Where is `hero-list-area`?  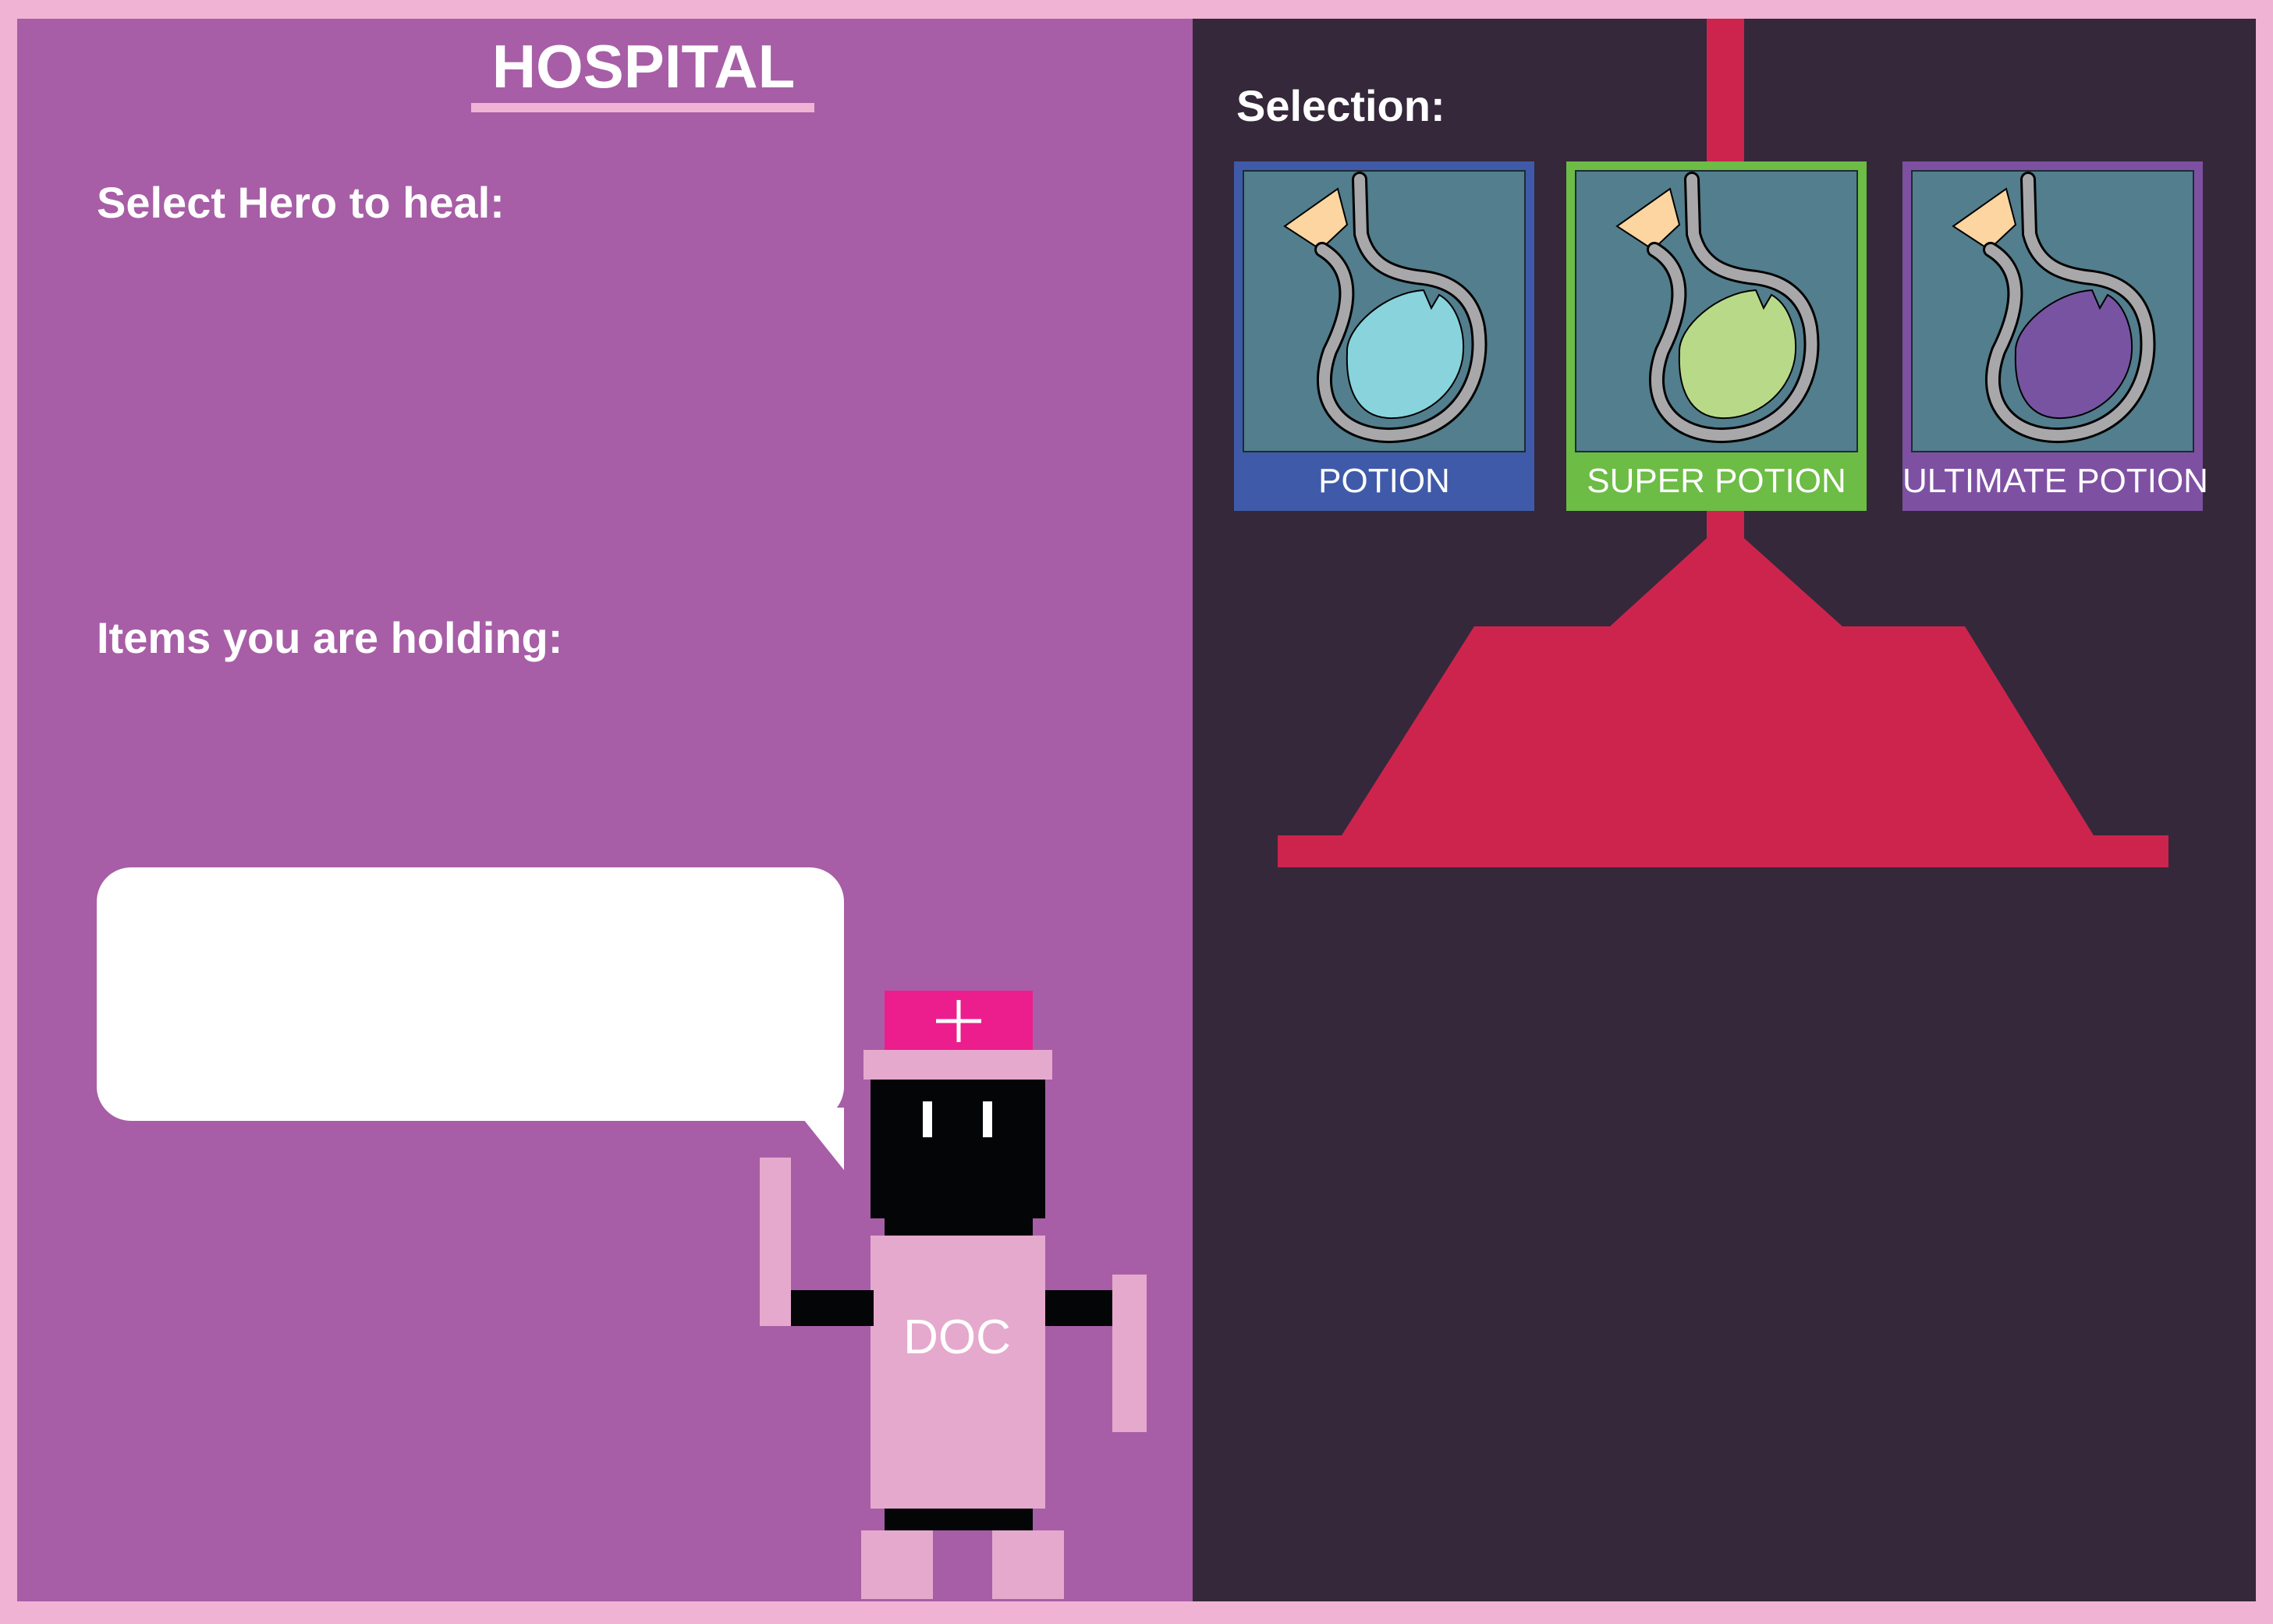 hero-list-area is located at coordinates (619, 421).